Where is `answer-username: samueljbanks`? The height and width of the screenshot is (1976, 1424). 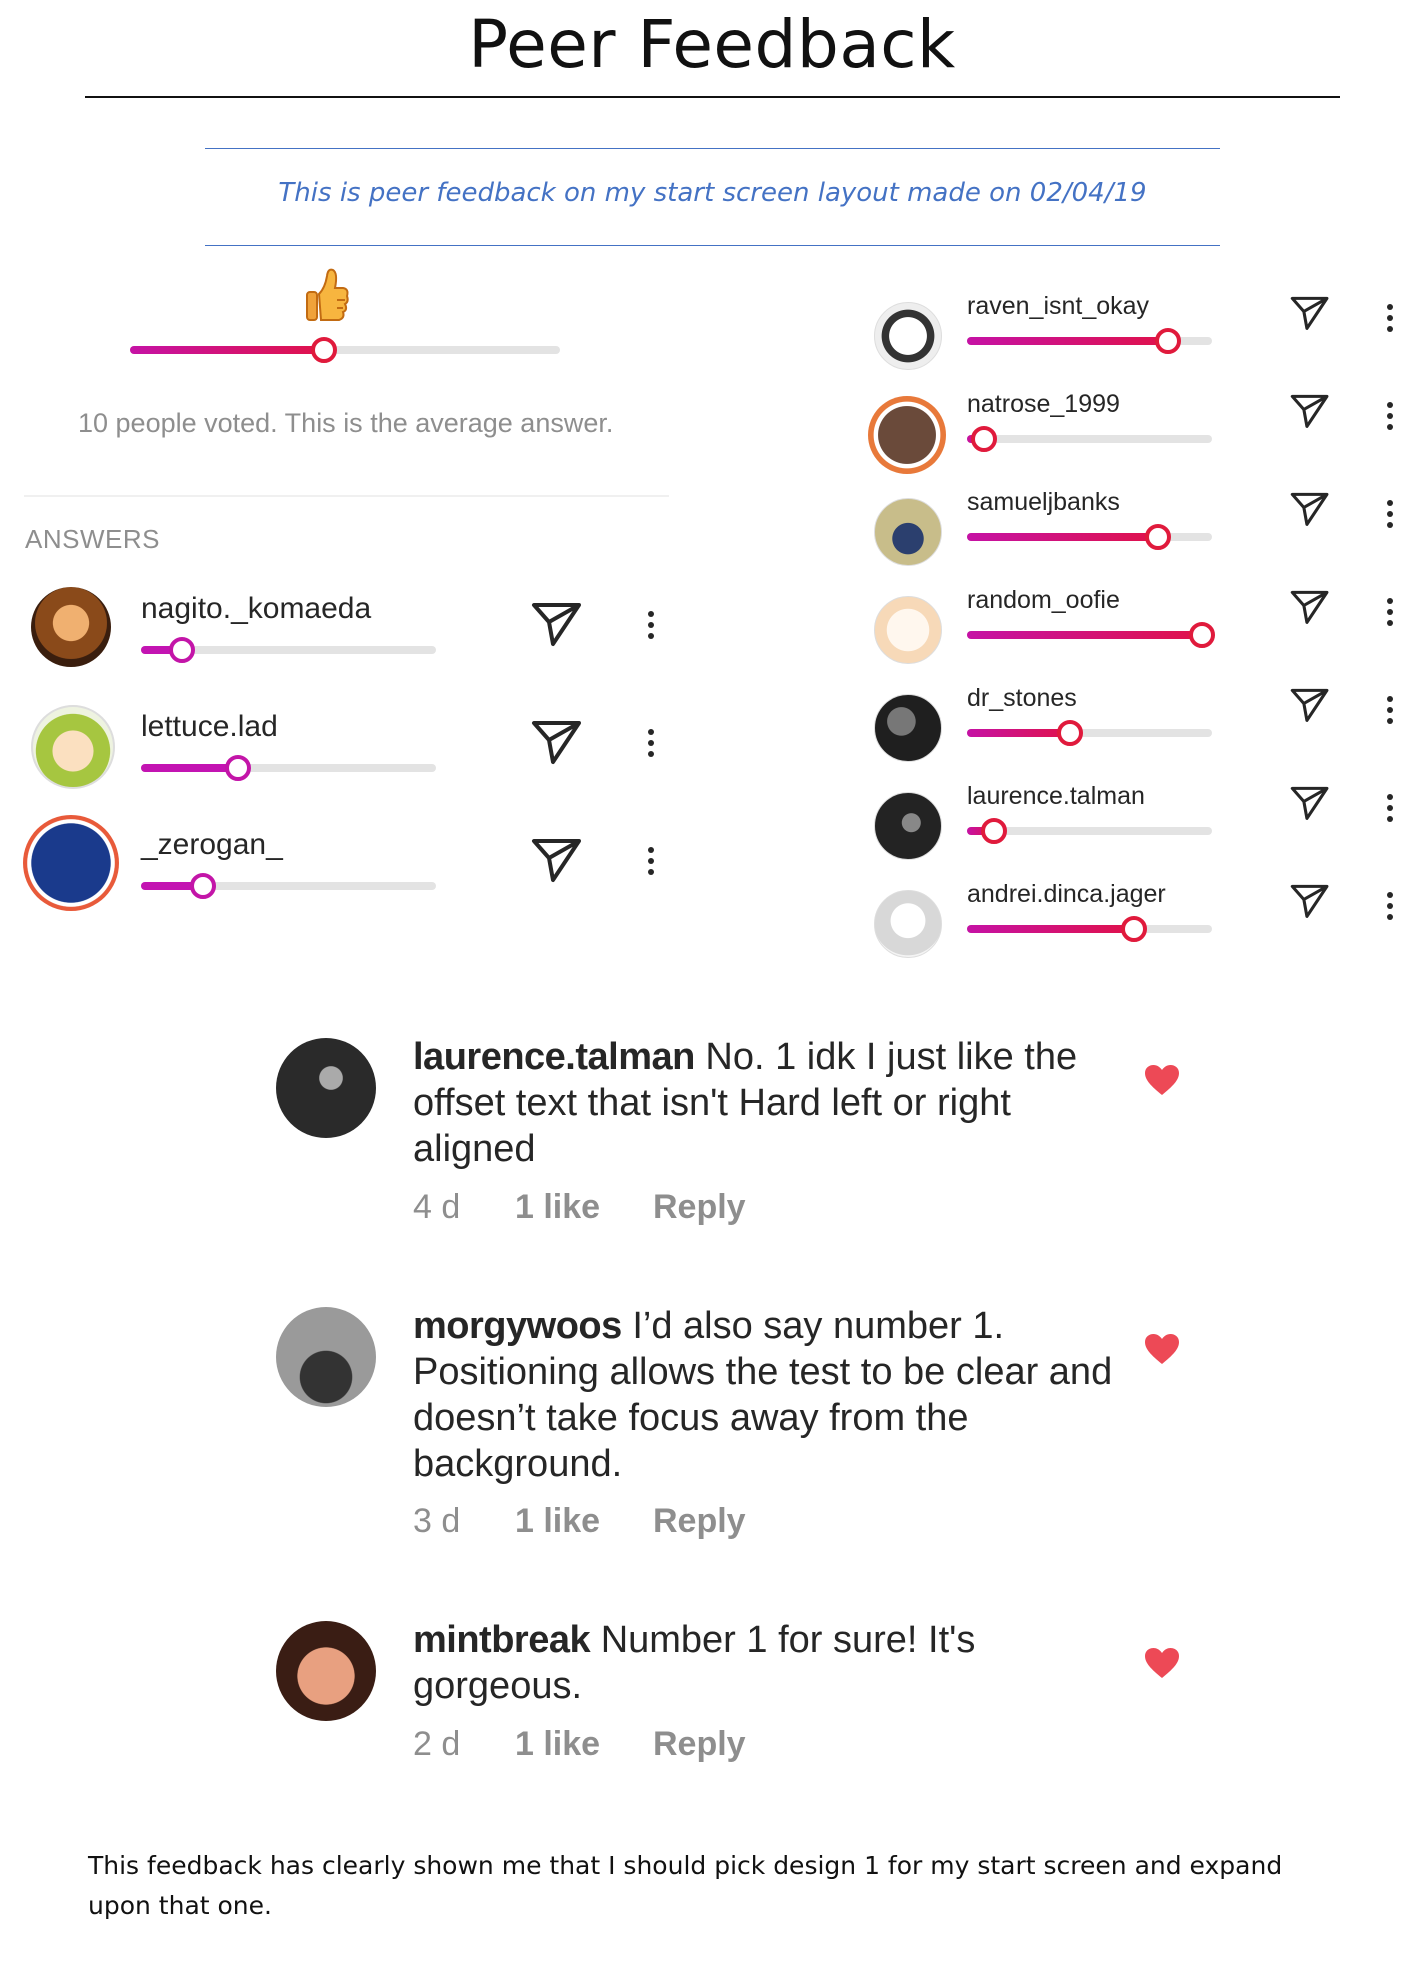 answer-username: samueljbanks is located at coordinates (1043, 502).